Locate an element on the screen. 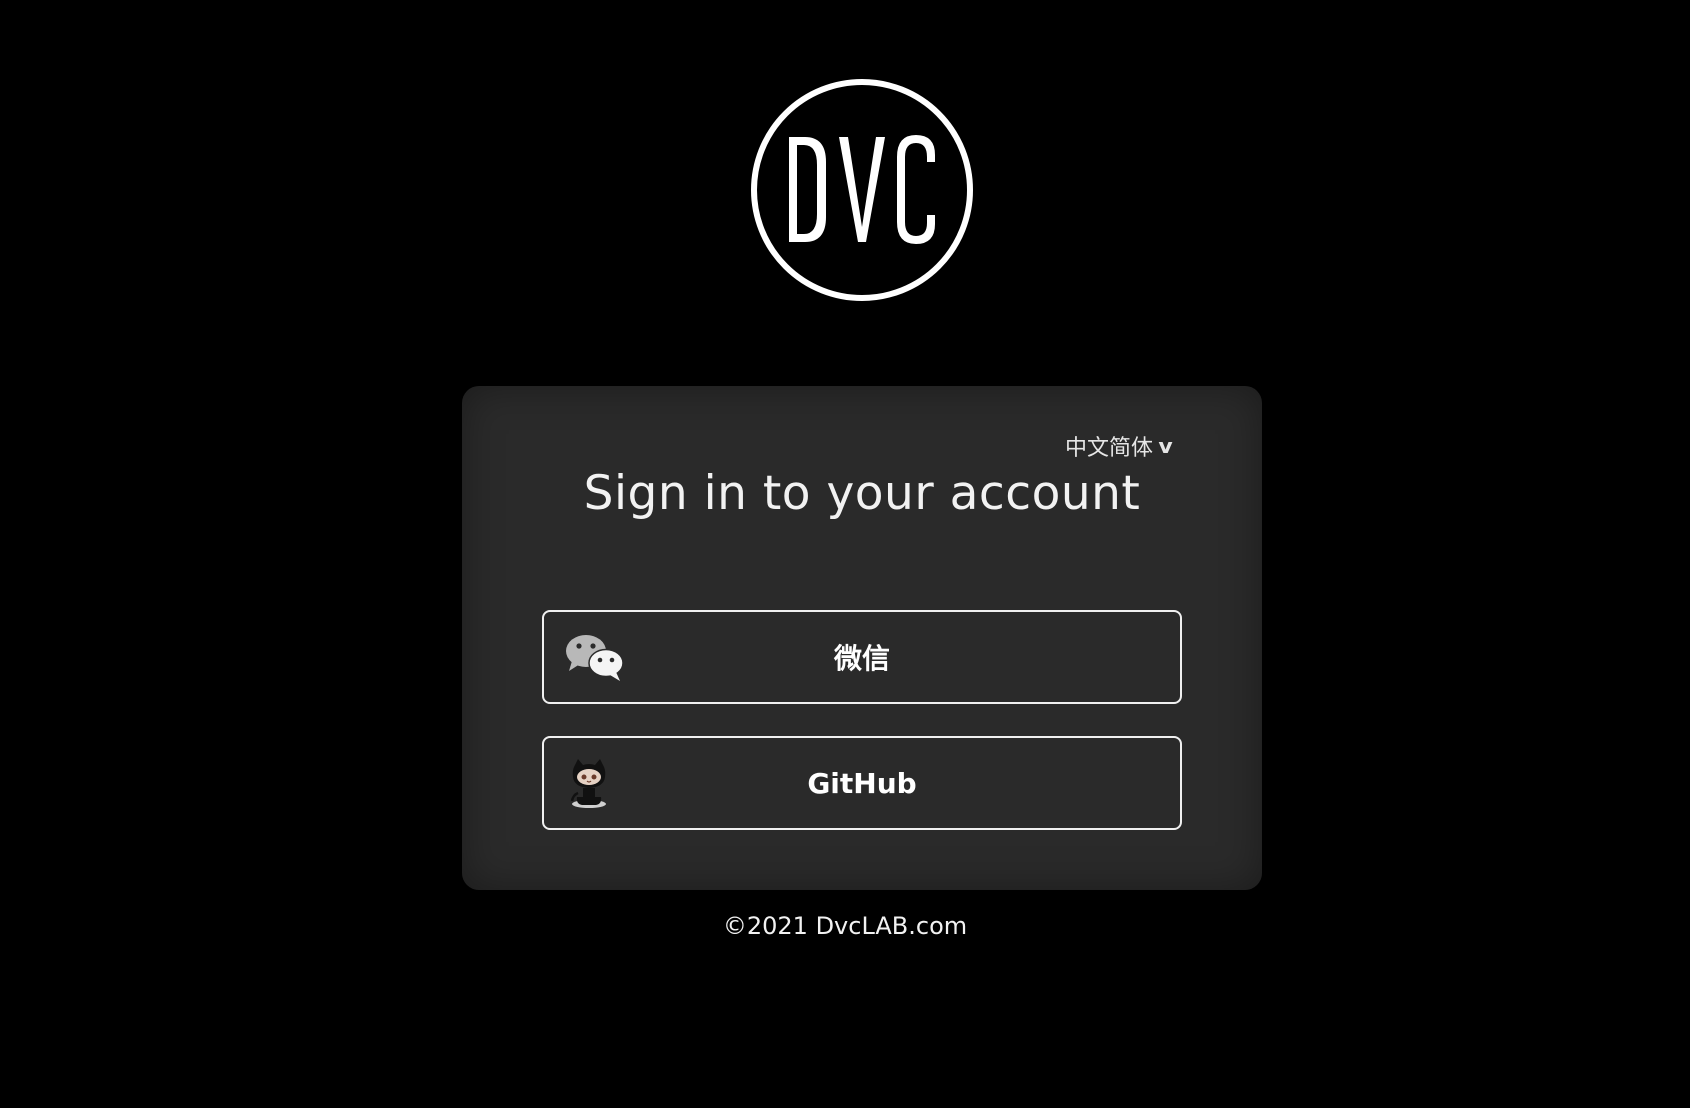  github-button-label: GitHub is located at coordinates (862, 783).